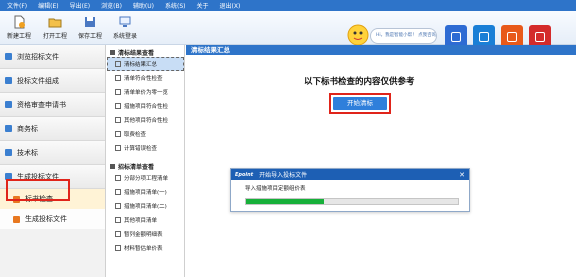  Describe the element at coordinates (52, 219) in the screenshot. I see `nav-generate-bid-file: 生成投标文件` at that location.